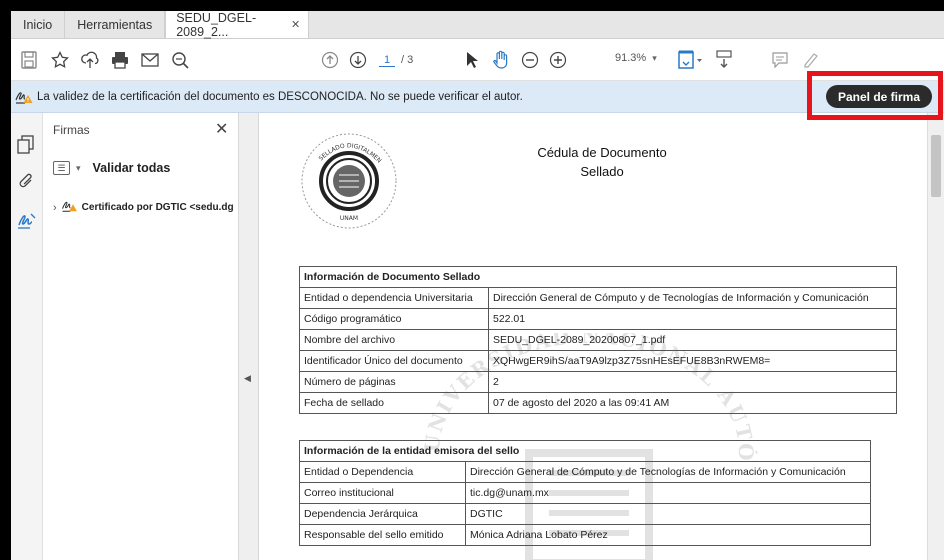 The image size is (944, 560). I want to click on table-value: 2, so click(692, 382).